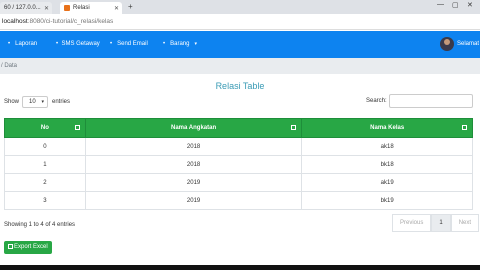  I want to click on export-label: Export Excel, so click(31, 247).